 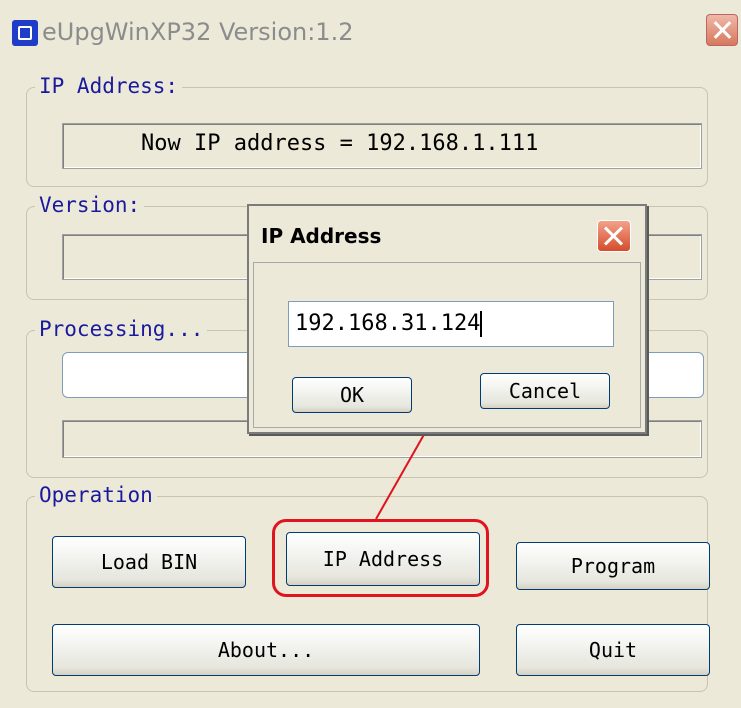 I want to click on ip-input-value: 192.168.31.124, so click(x=388, y=323).